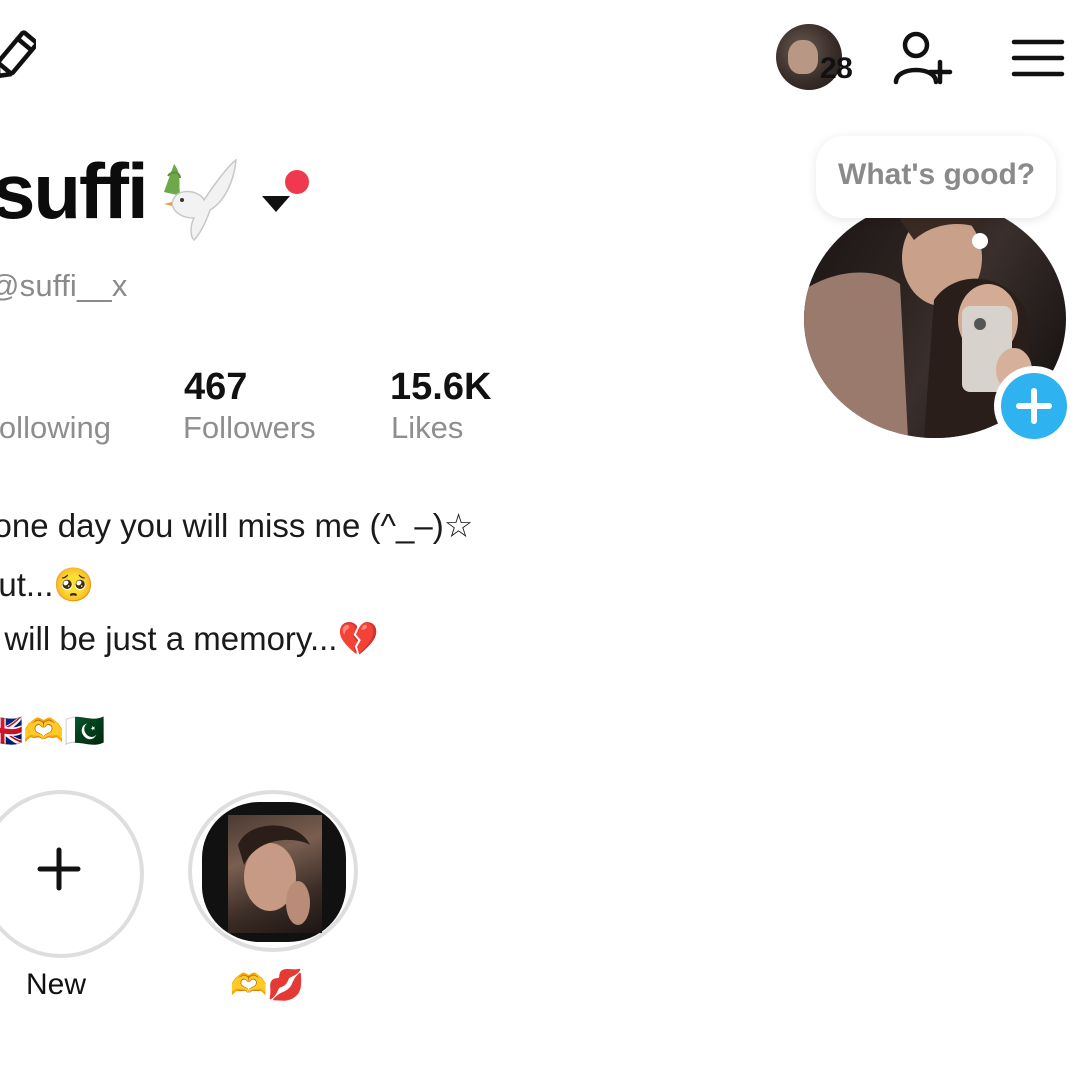 Image resolution: width=1080 pixels, height=1080 pixels. What do you see at coordinates (64, 285) in the screenshot?
I see `profile-username: @suffi__x` at bounding box center [64, 285].